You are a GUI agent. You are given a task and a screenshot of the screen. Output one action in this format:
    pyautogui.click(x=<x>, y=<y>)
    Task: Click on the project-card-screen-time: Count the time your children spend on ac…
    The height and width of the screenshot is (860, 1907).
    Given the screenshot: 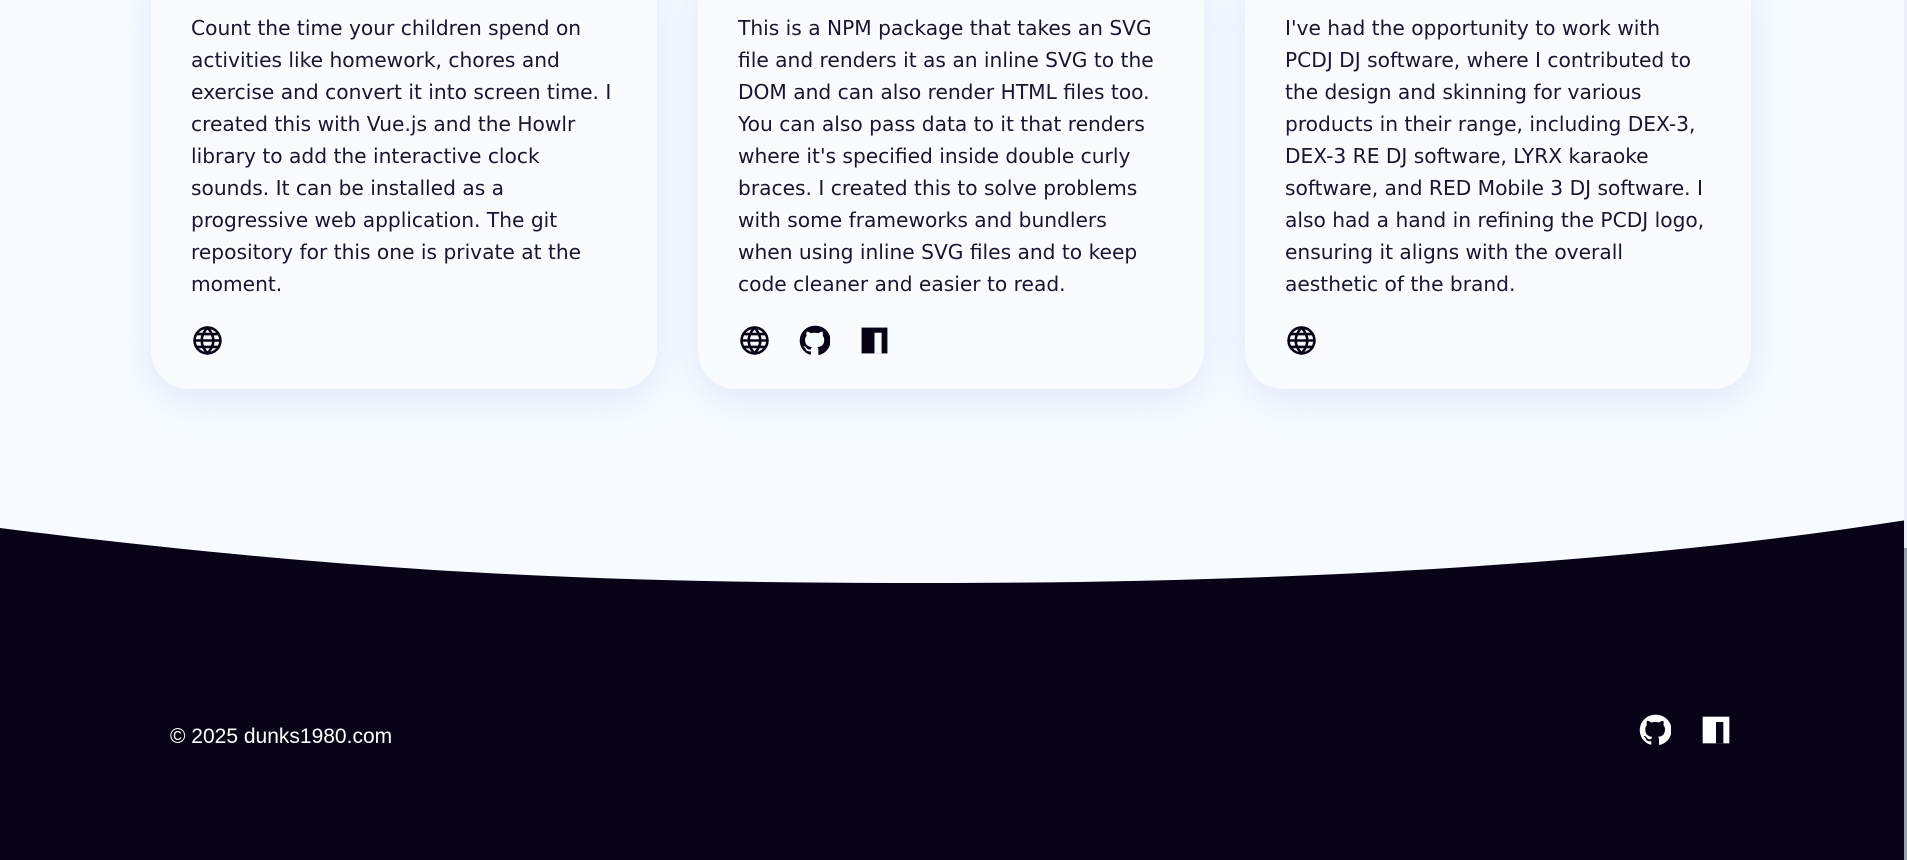 What is the action you would take?
    pyautogui.click(x=404, y=194)
    